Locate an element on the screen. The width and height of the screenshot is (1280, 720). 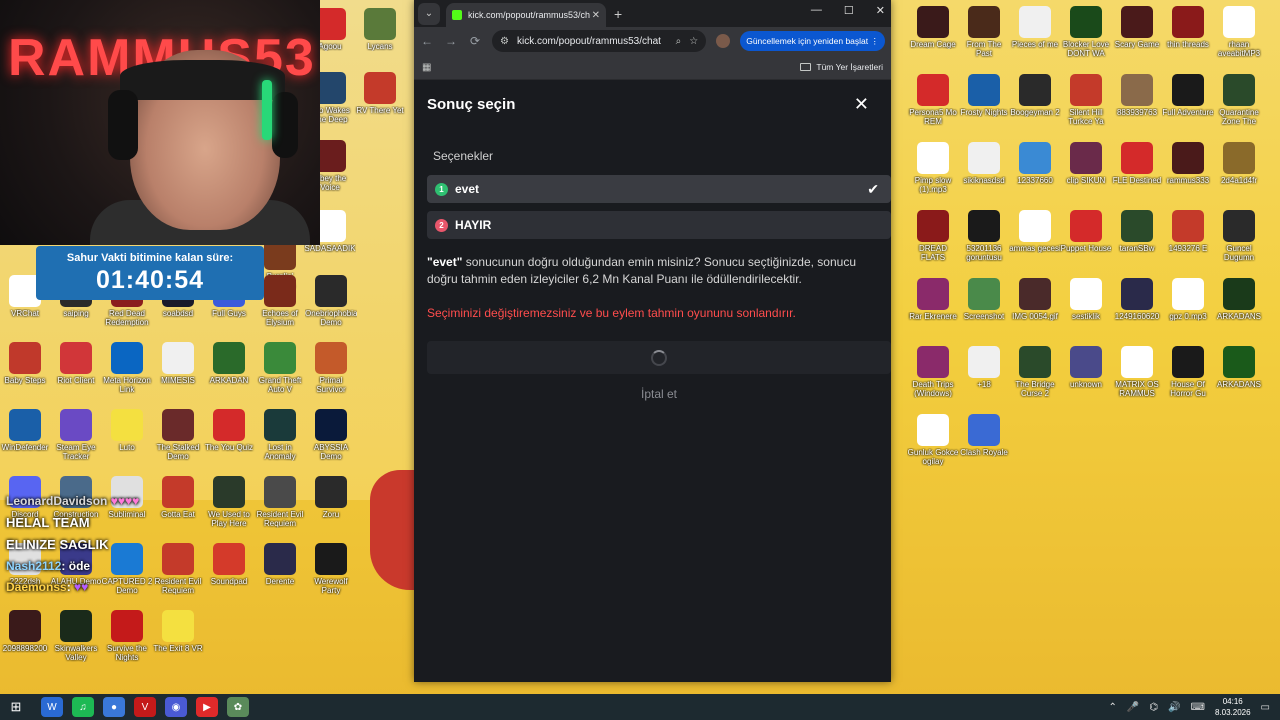
desktop-icon: Boogeyman 2 is located at coordinates (1035, 95).